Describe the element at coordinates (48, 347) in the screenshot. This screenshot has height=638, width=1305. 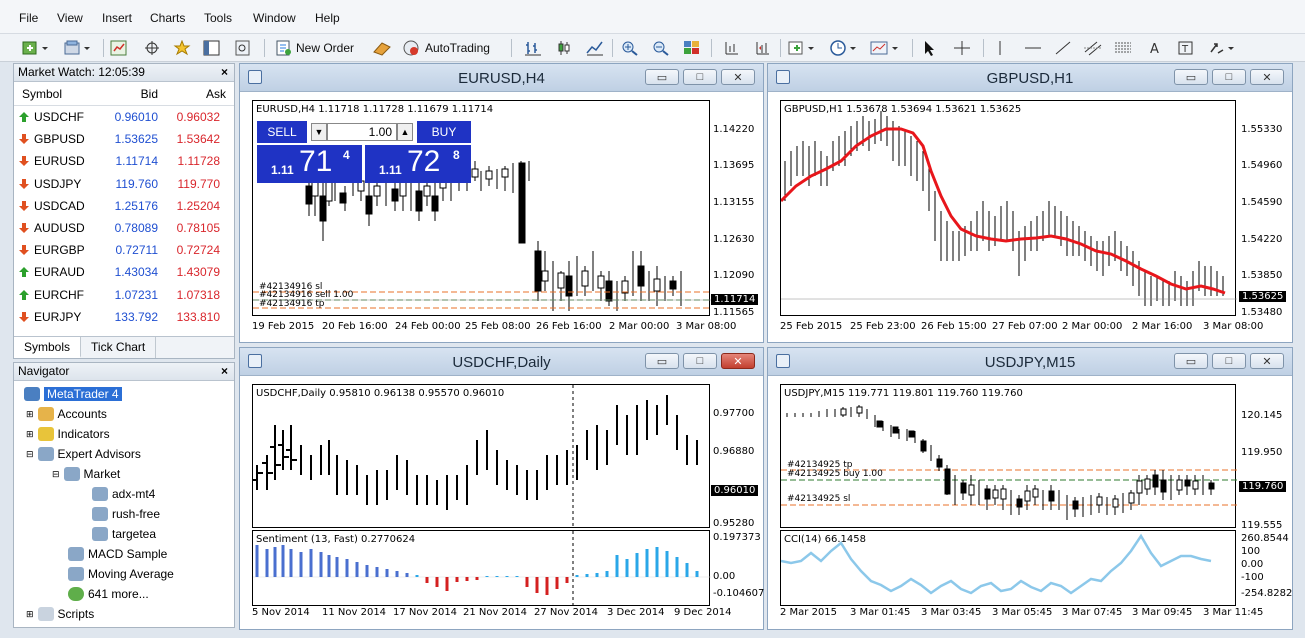
I see `tab-symbols: Symbols` at that location.